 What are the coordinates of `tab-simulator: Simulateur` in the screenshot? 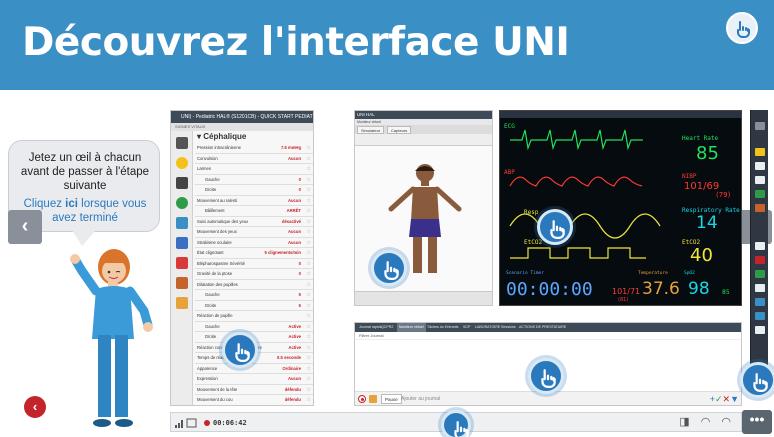 It's located at (371, 130).